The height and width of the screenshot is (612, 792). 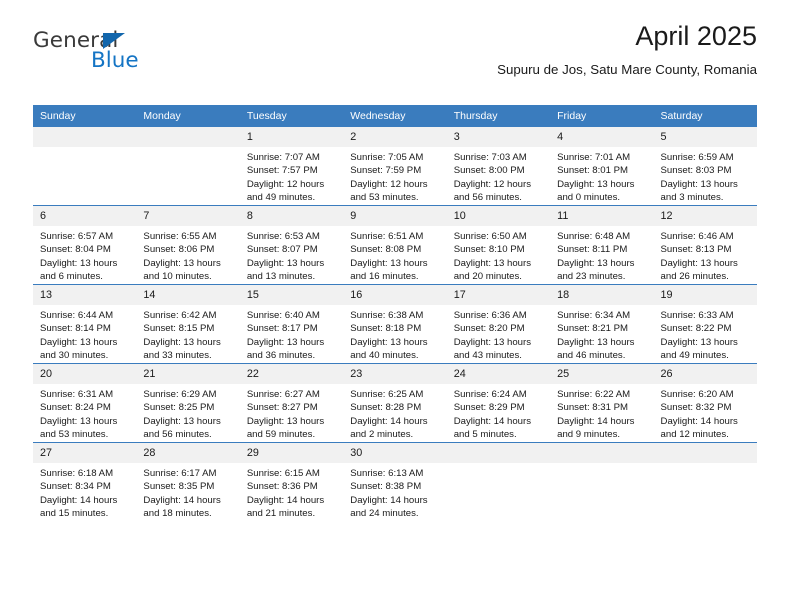 What do you see at coordinates (395, 216) in the screenshot?
I see `day-number: 9` at bounding box center [395, 216].